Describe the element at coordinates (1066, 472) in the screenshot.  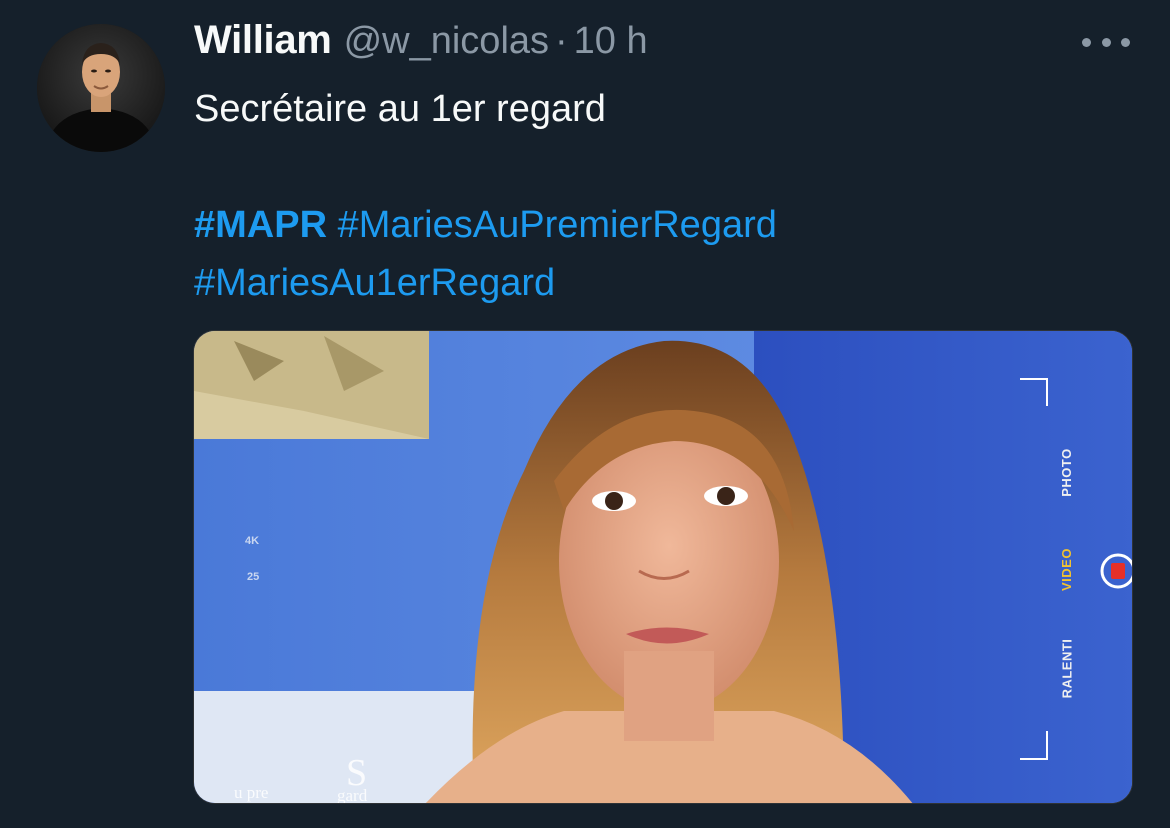
I see `camera-mode-photo: PHOTO` at that location.